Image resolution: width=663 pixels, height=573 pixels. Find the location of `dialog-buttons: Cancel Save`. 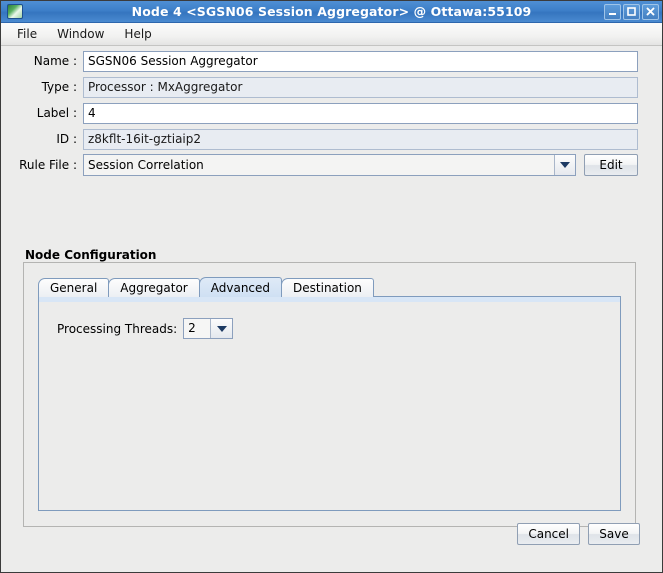

dialog-buttons: Cancel Save is located at coordinates (574, 534).